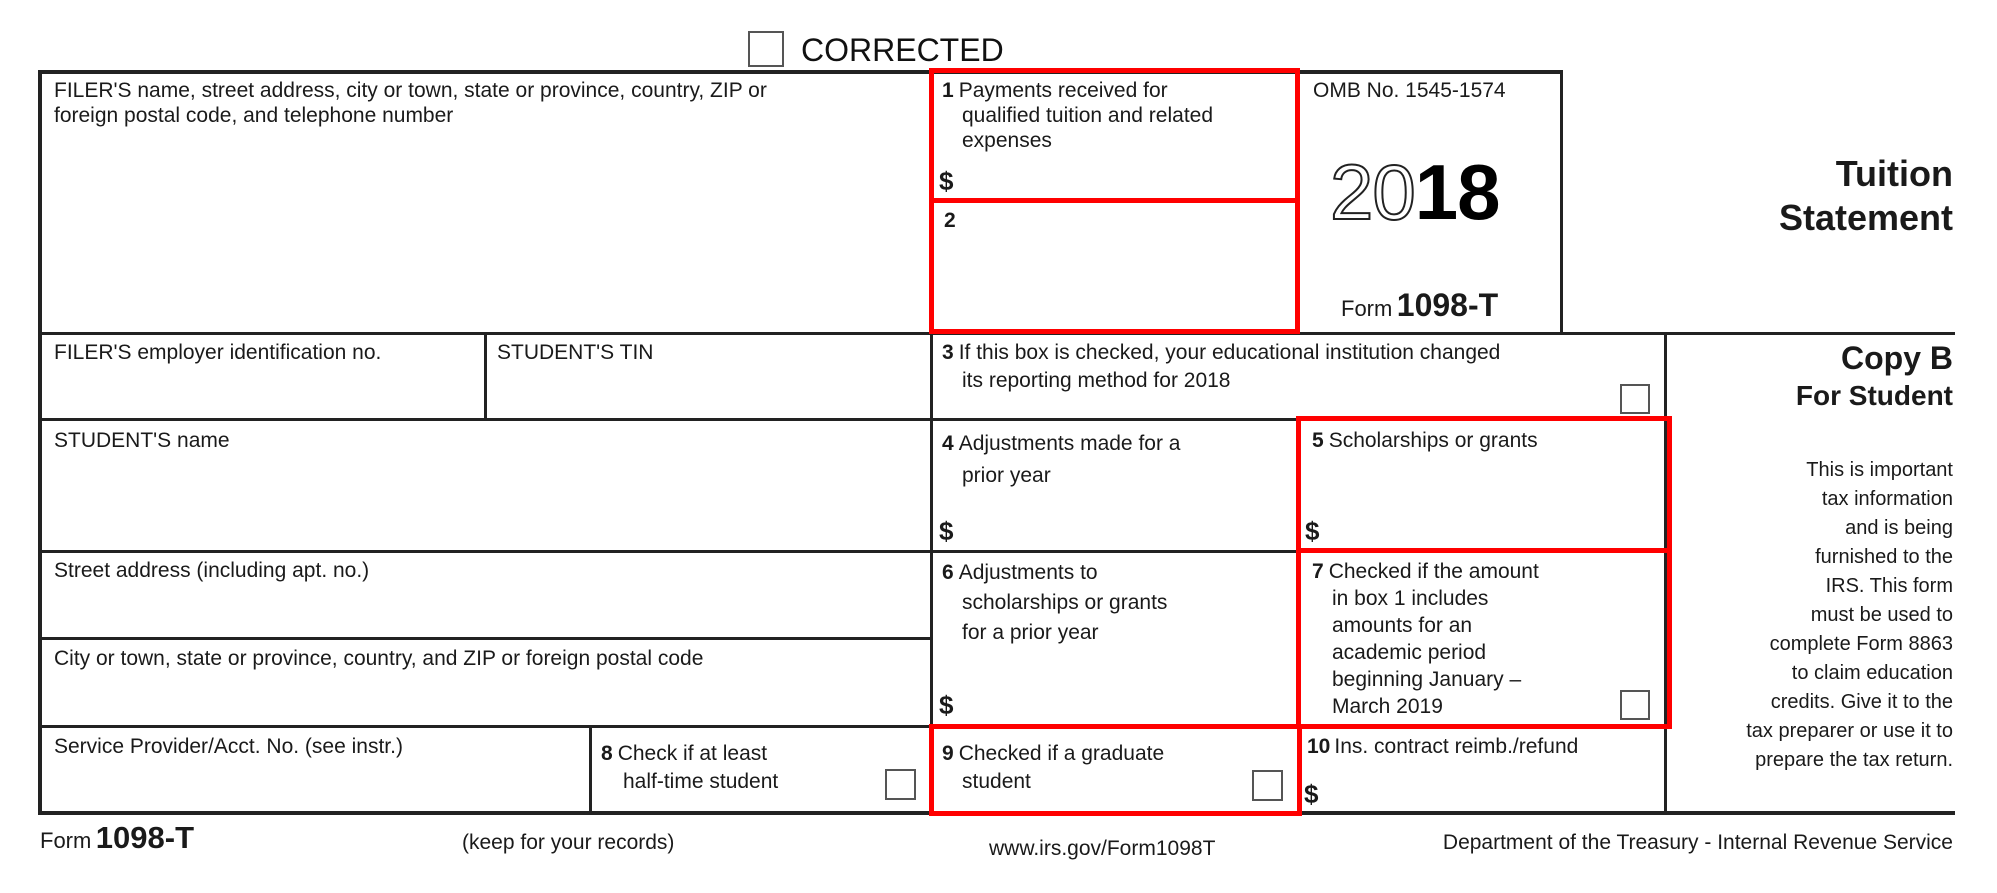 Image resolution: width=1997 pixels, height=893 pixels. I want to click on rule-left, so click(40, 442).